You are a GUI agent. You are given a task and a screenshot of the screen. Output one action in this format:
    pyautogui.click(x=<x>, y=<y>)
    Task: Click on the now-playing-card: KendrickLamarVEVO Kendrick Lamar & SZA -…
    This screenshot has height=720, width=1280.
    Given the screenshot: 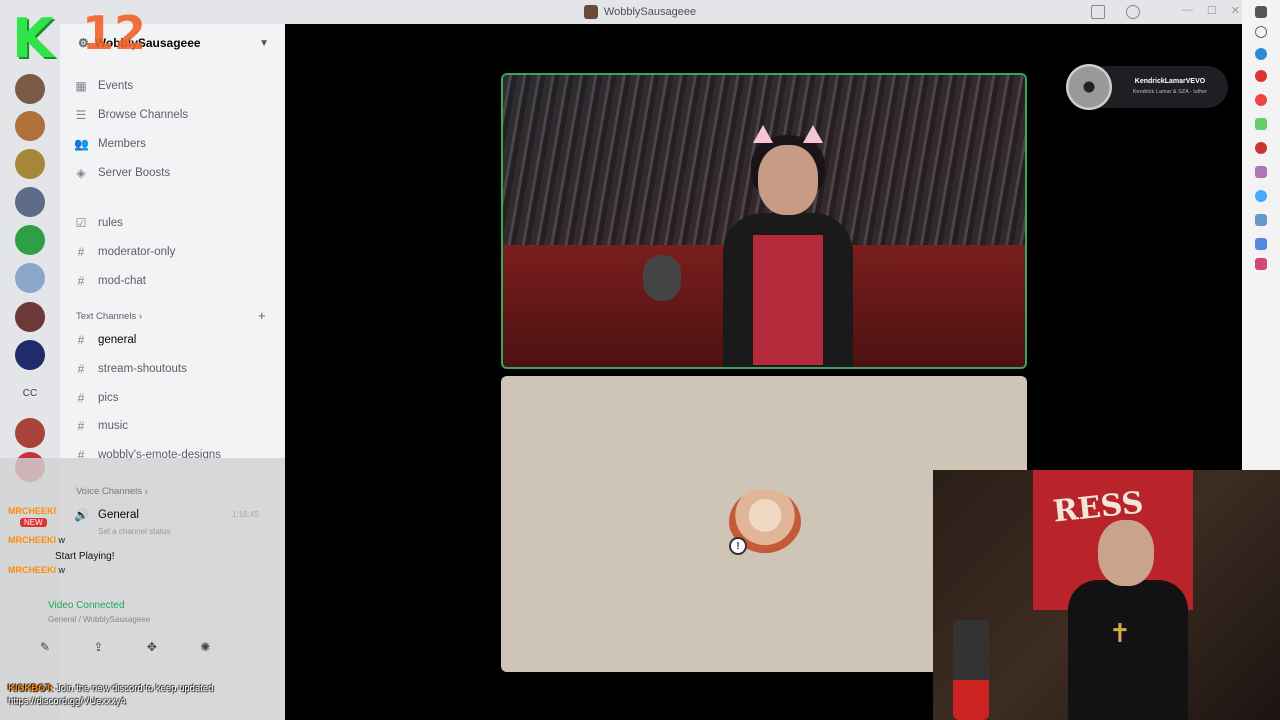 What is the action you would take?
    pyautogui.click(x=1147, y=87)
    